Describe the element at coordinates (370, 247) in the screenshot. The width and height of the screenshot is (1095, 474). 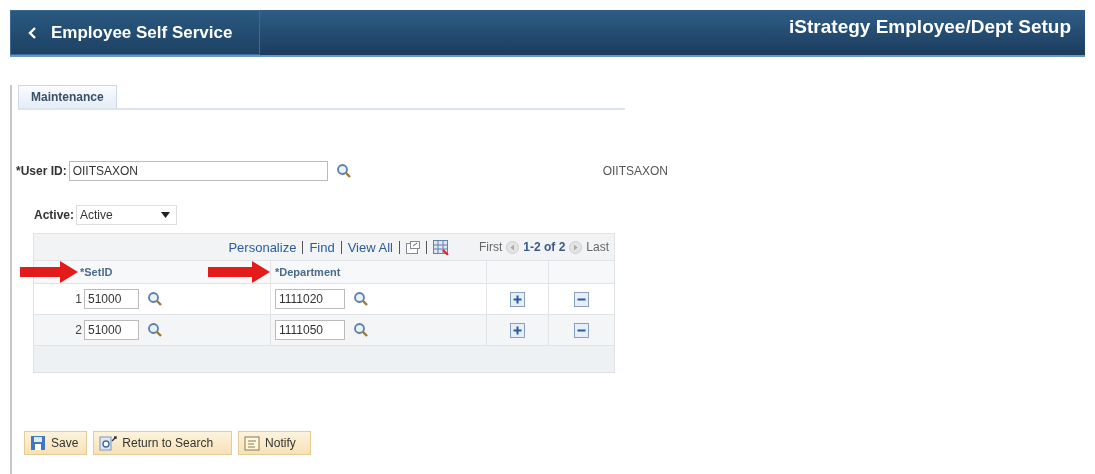
I see `grid-link: View All` at that location.